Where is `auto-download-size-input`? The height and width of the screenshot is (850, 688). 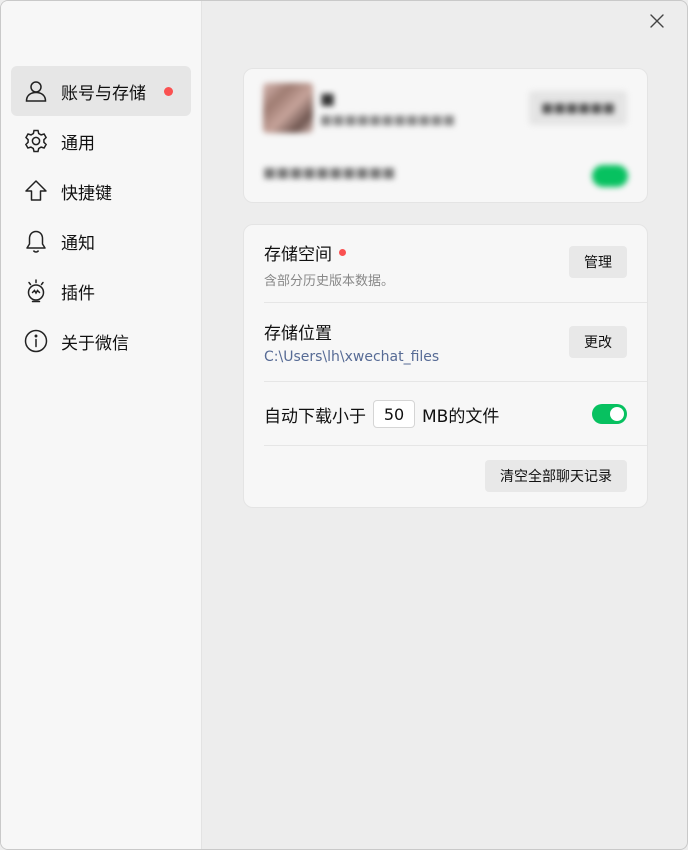 auto-download-size-input is located at coordinates (394, 414).